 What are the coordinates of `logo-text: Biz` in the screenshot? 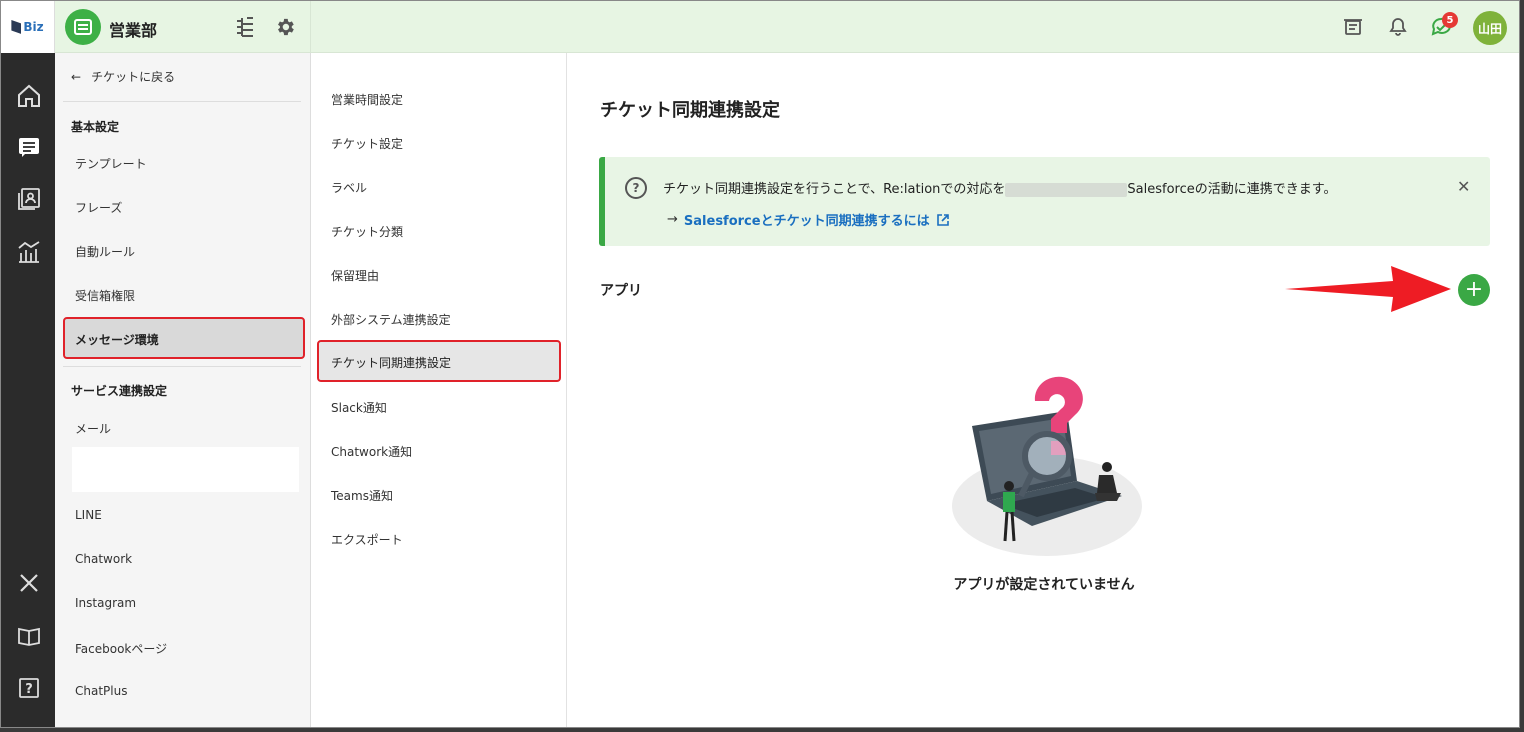 It's located at (33, 27).